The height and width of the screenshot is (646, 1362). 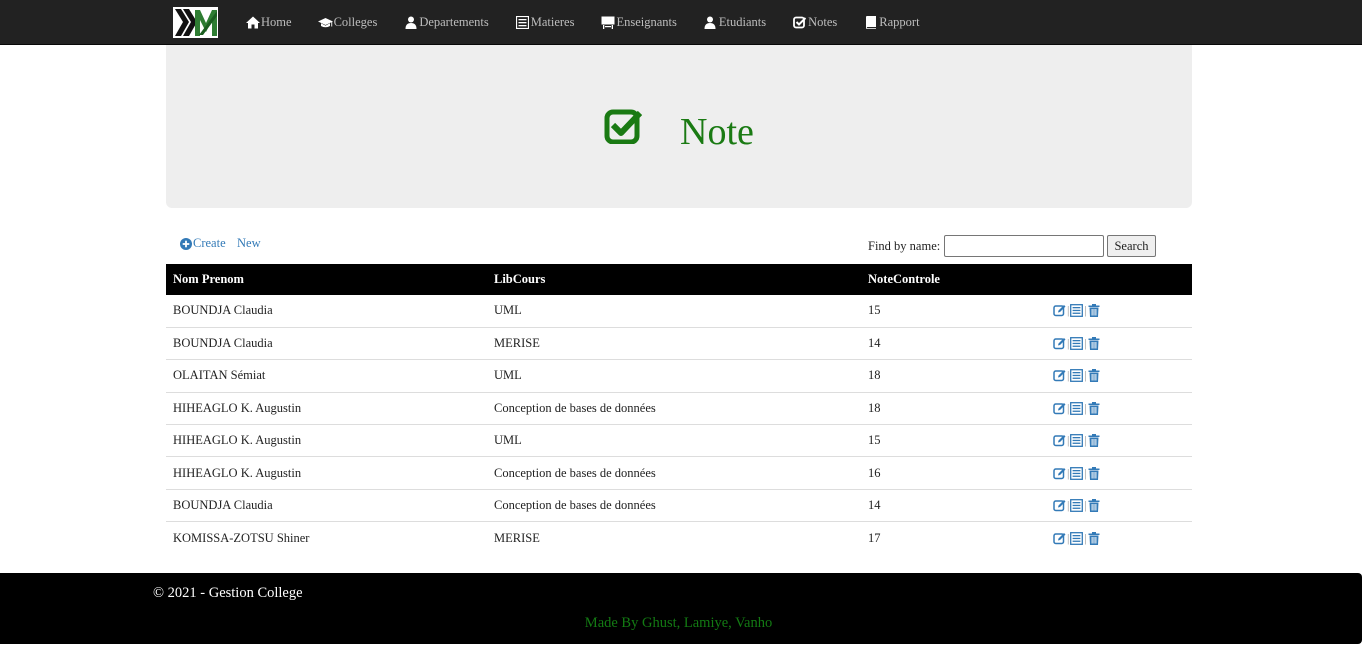 I want to click on table-header-row: Nom Prenom LibCours NoteControle, so click(x=679, y=279).